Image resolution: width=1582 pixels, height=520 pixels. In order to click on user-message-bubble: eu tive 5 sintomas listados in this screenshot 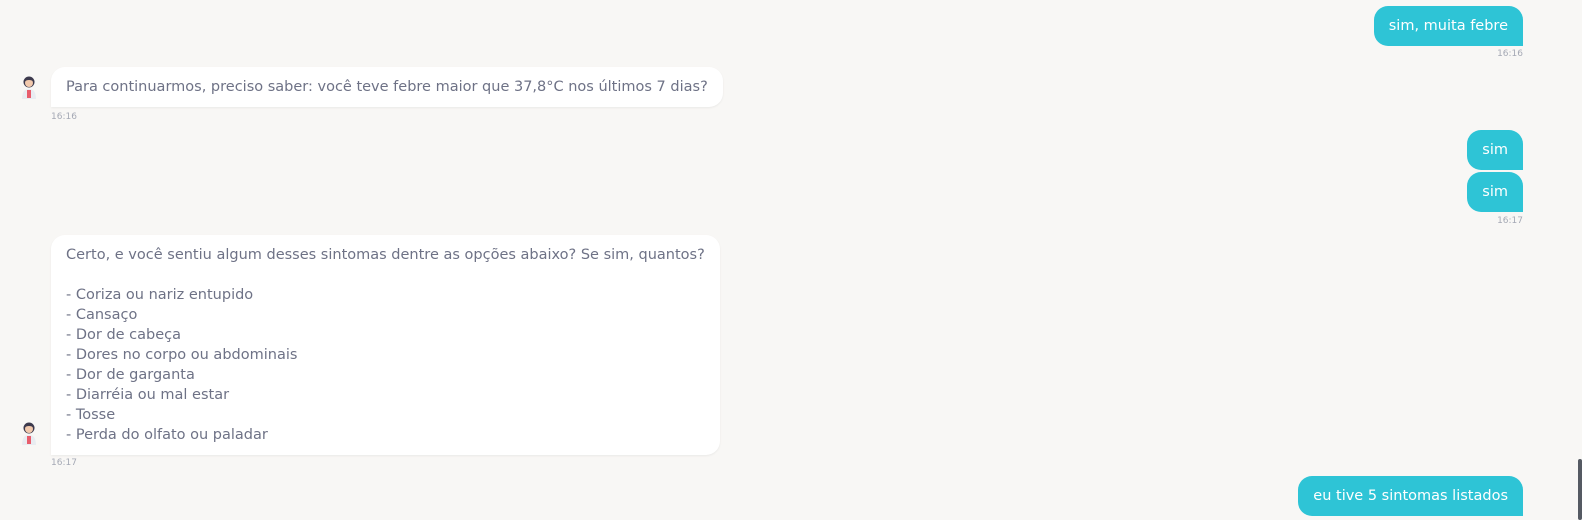, I will do `click(1410, 496)`.